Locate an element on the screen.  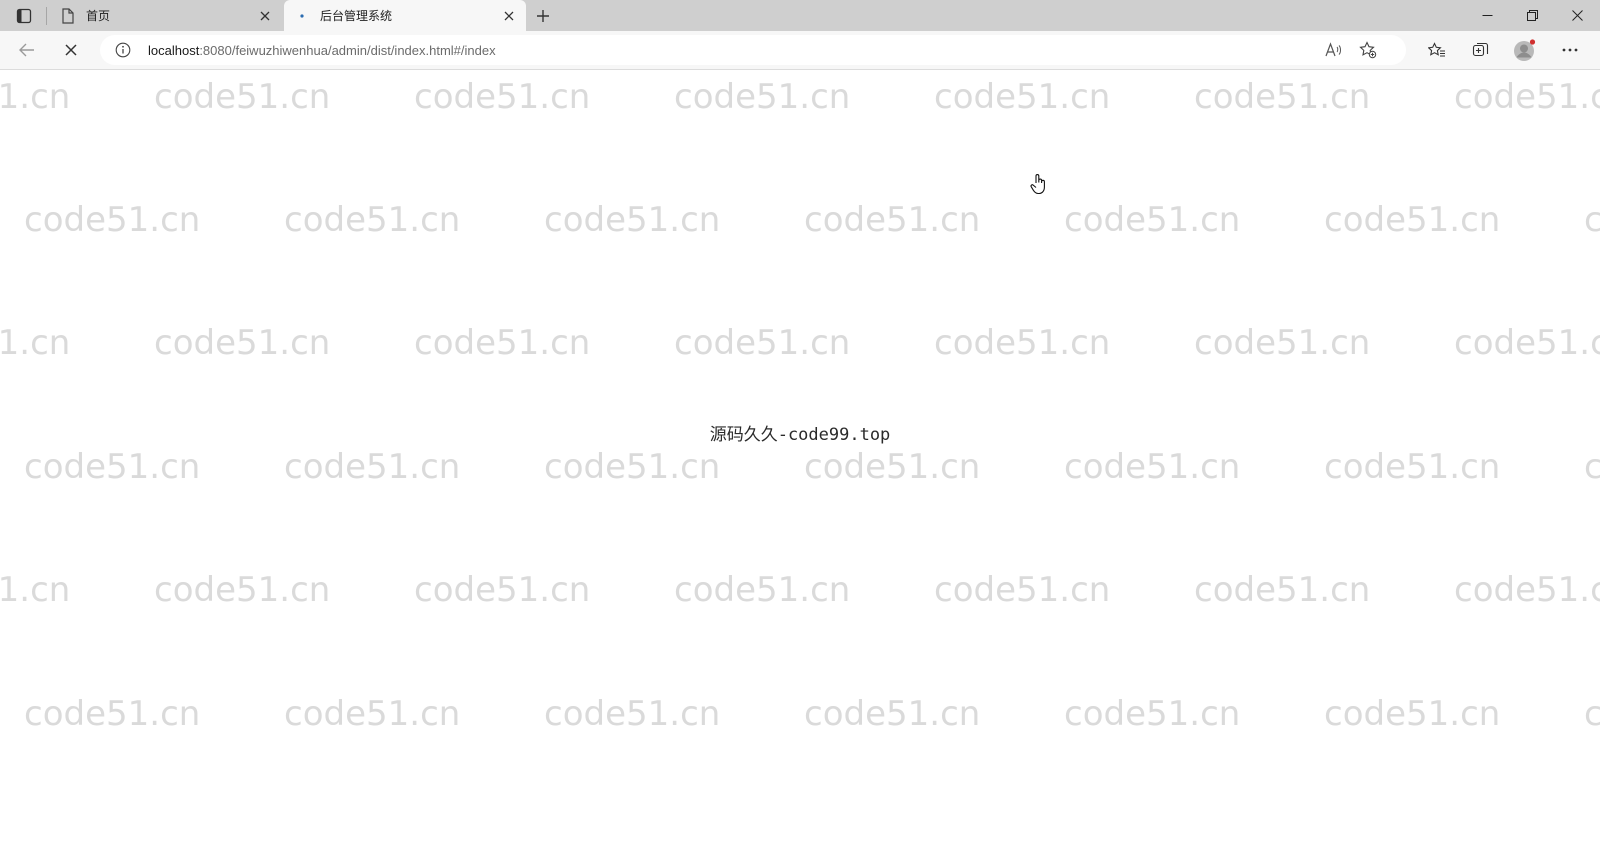
hand-cursor-icon is located at coordinates (1039, 184).